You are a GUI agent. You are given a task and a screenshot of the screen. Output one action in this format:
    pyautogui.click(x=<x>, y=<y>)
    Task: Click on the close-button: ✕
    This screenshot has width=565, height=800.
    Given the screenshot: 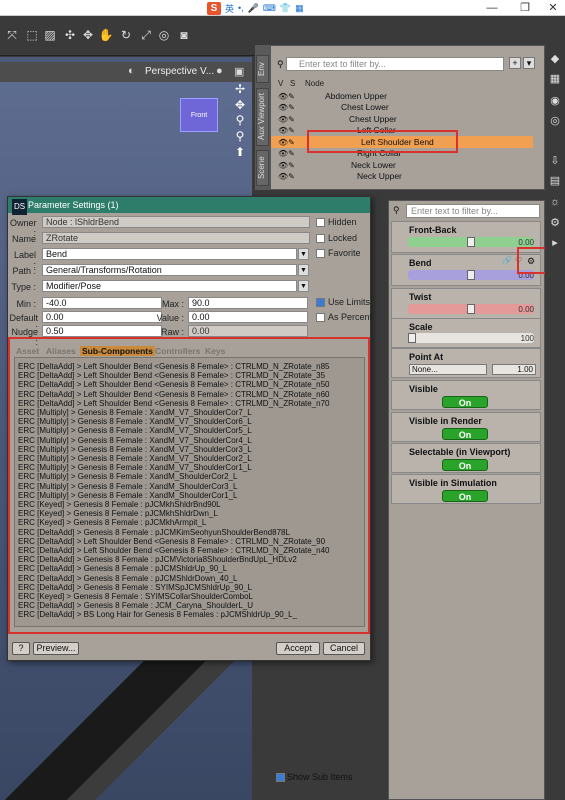 What is the action you would take?
    pyautogui.click(x=553, y=8)
    